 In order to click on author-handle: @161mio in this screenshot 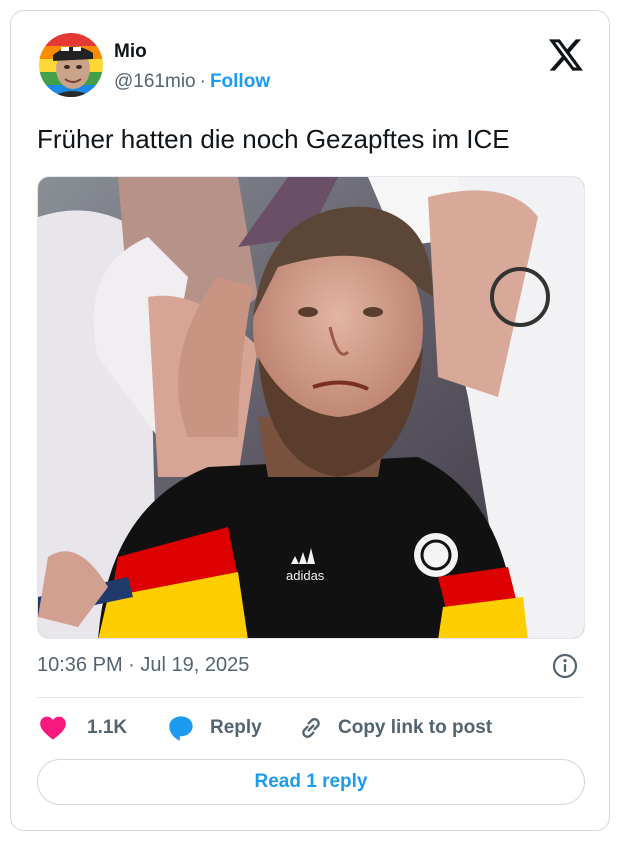, I will do `click(155, 81)`.